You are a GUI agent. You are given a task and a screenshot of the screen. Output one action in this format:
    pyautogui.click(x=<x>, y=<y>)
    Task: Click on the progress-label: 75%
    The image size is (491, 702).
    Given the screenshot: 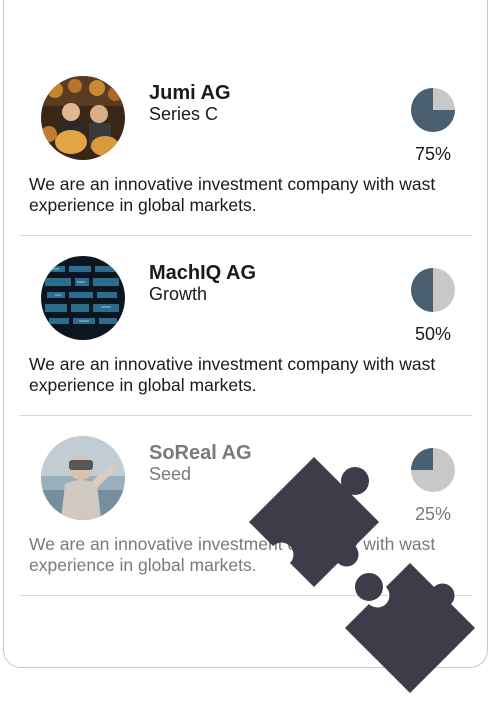 What is the action you would take?
    pyautogui.click(x=433, y=154)
    